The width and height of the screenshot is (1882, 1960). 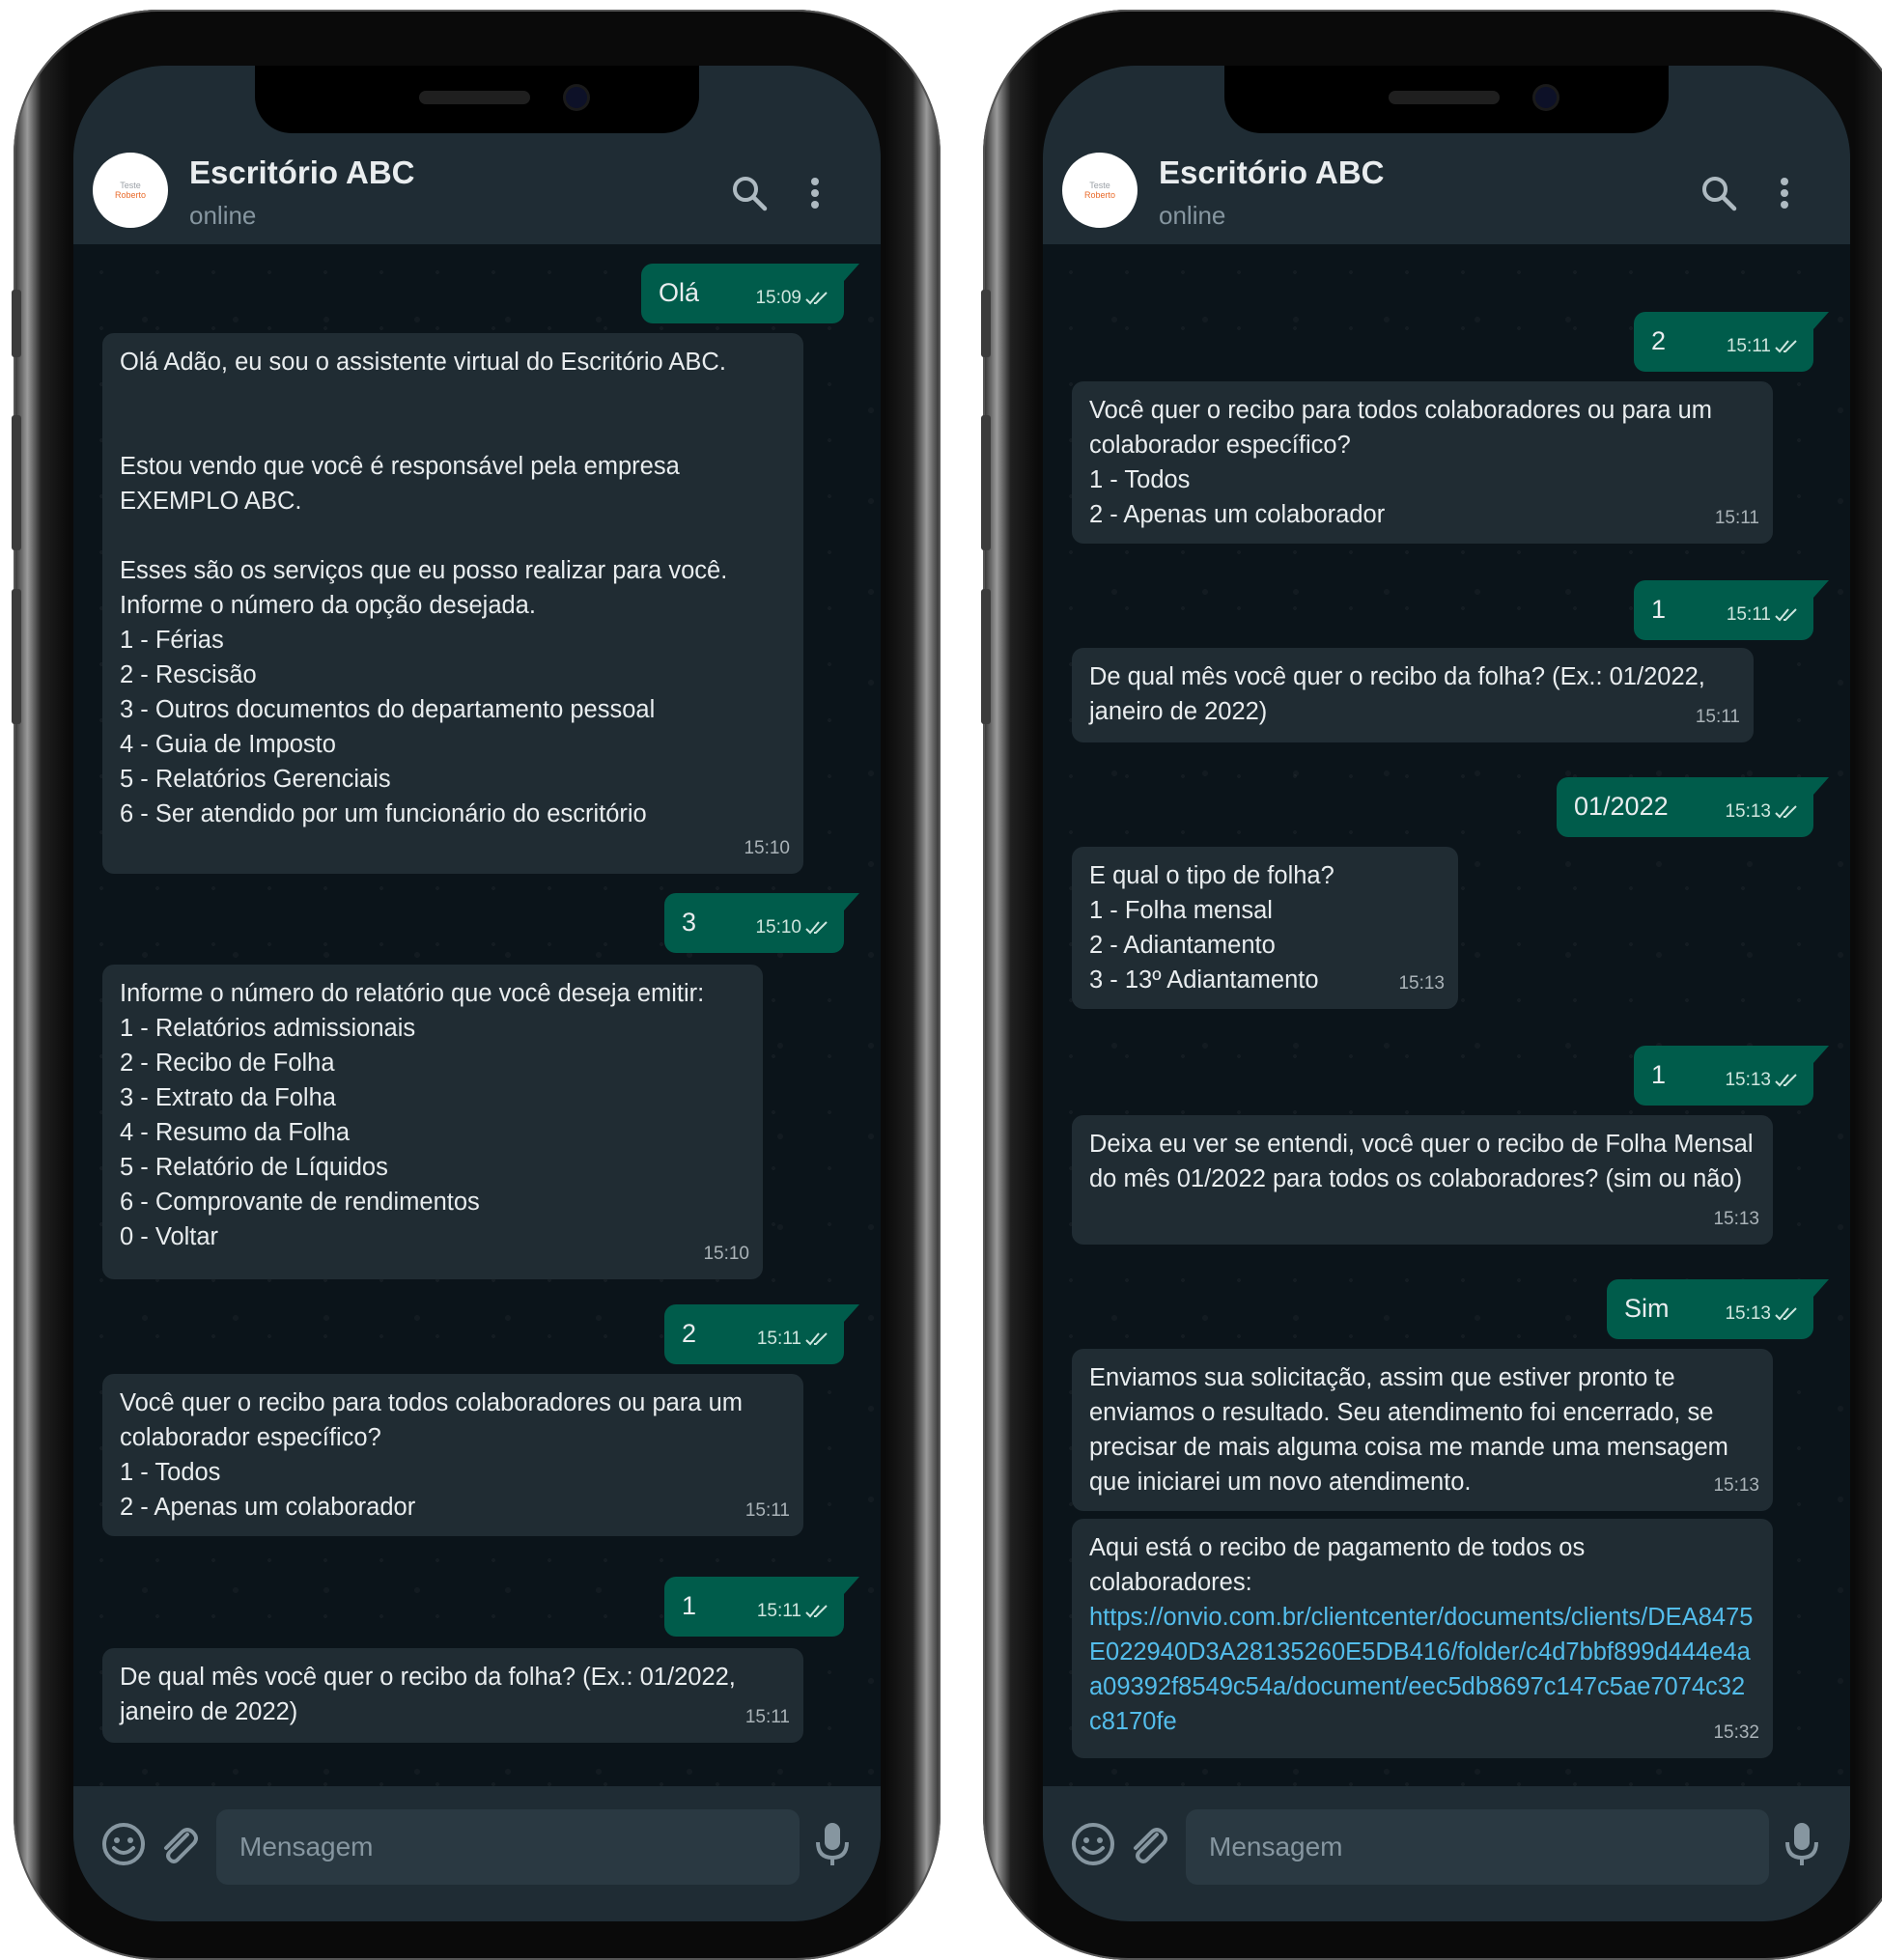 I want to click on outgoing-message: 3 15:10, so click(x=761, y=923).